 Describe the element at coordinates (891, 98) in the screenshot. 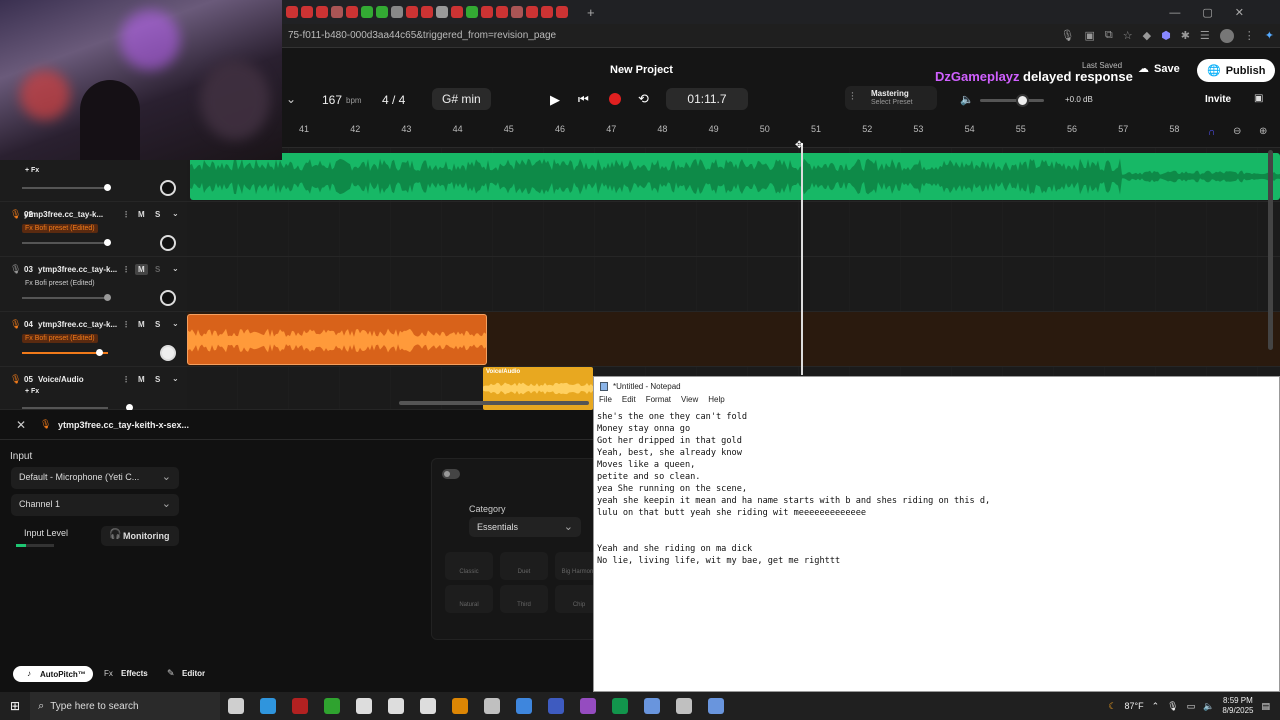

I see `mastering-button: ⫶ Mastering Select Preset` at that location.